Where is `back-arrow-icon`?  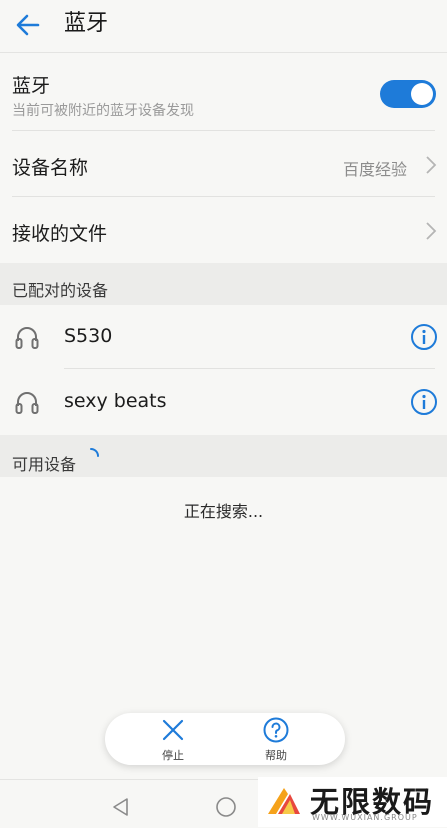
back-arrow-icon is located at coordinates (28, 25).